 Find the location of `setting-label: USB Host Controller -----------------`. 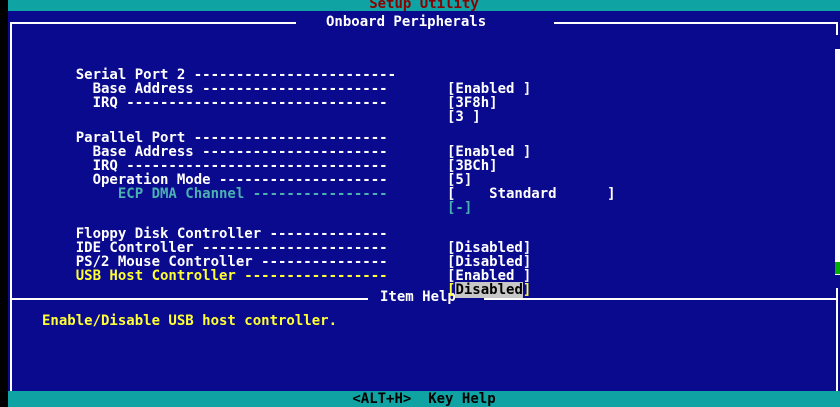

setting-label: USB Host Controller ----------------- is located at coordinates (231, 276).